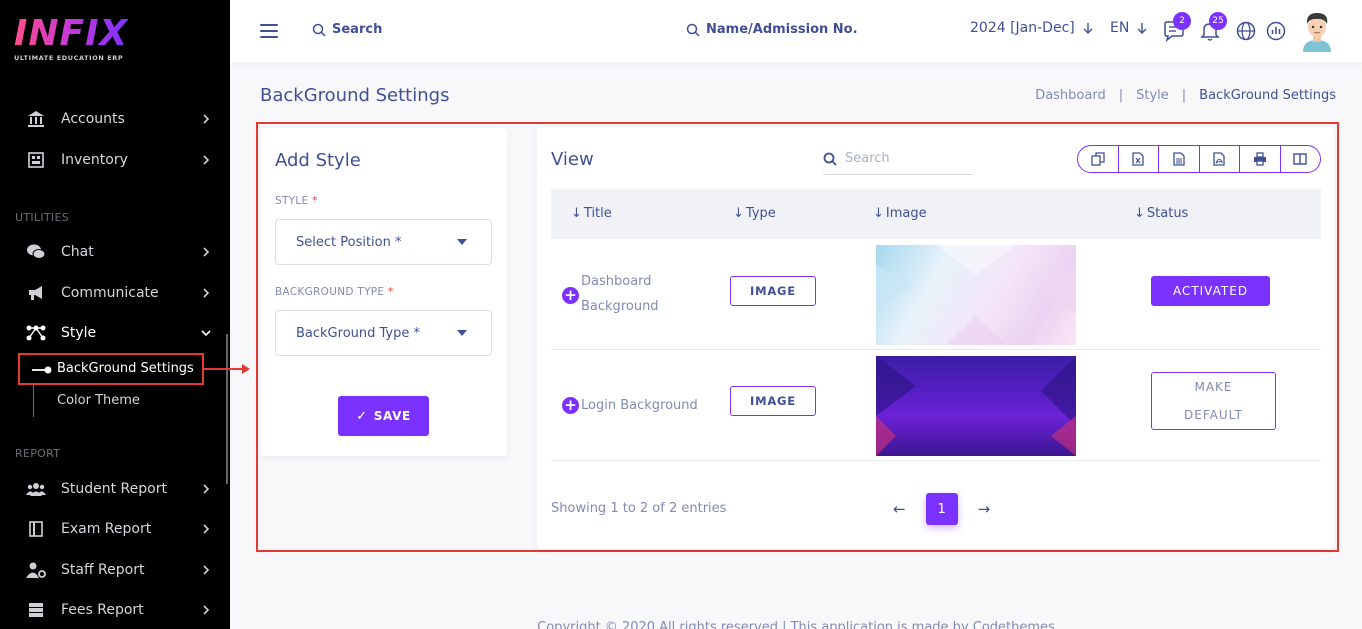 Image resolution: width=1362 pixels, height=629 pixels. What do you see at coordinates (125, 368) in the screenshot?
I see `sidebar-subitem-background-settings: BackGround Settings` at bounding box center [125, 368].